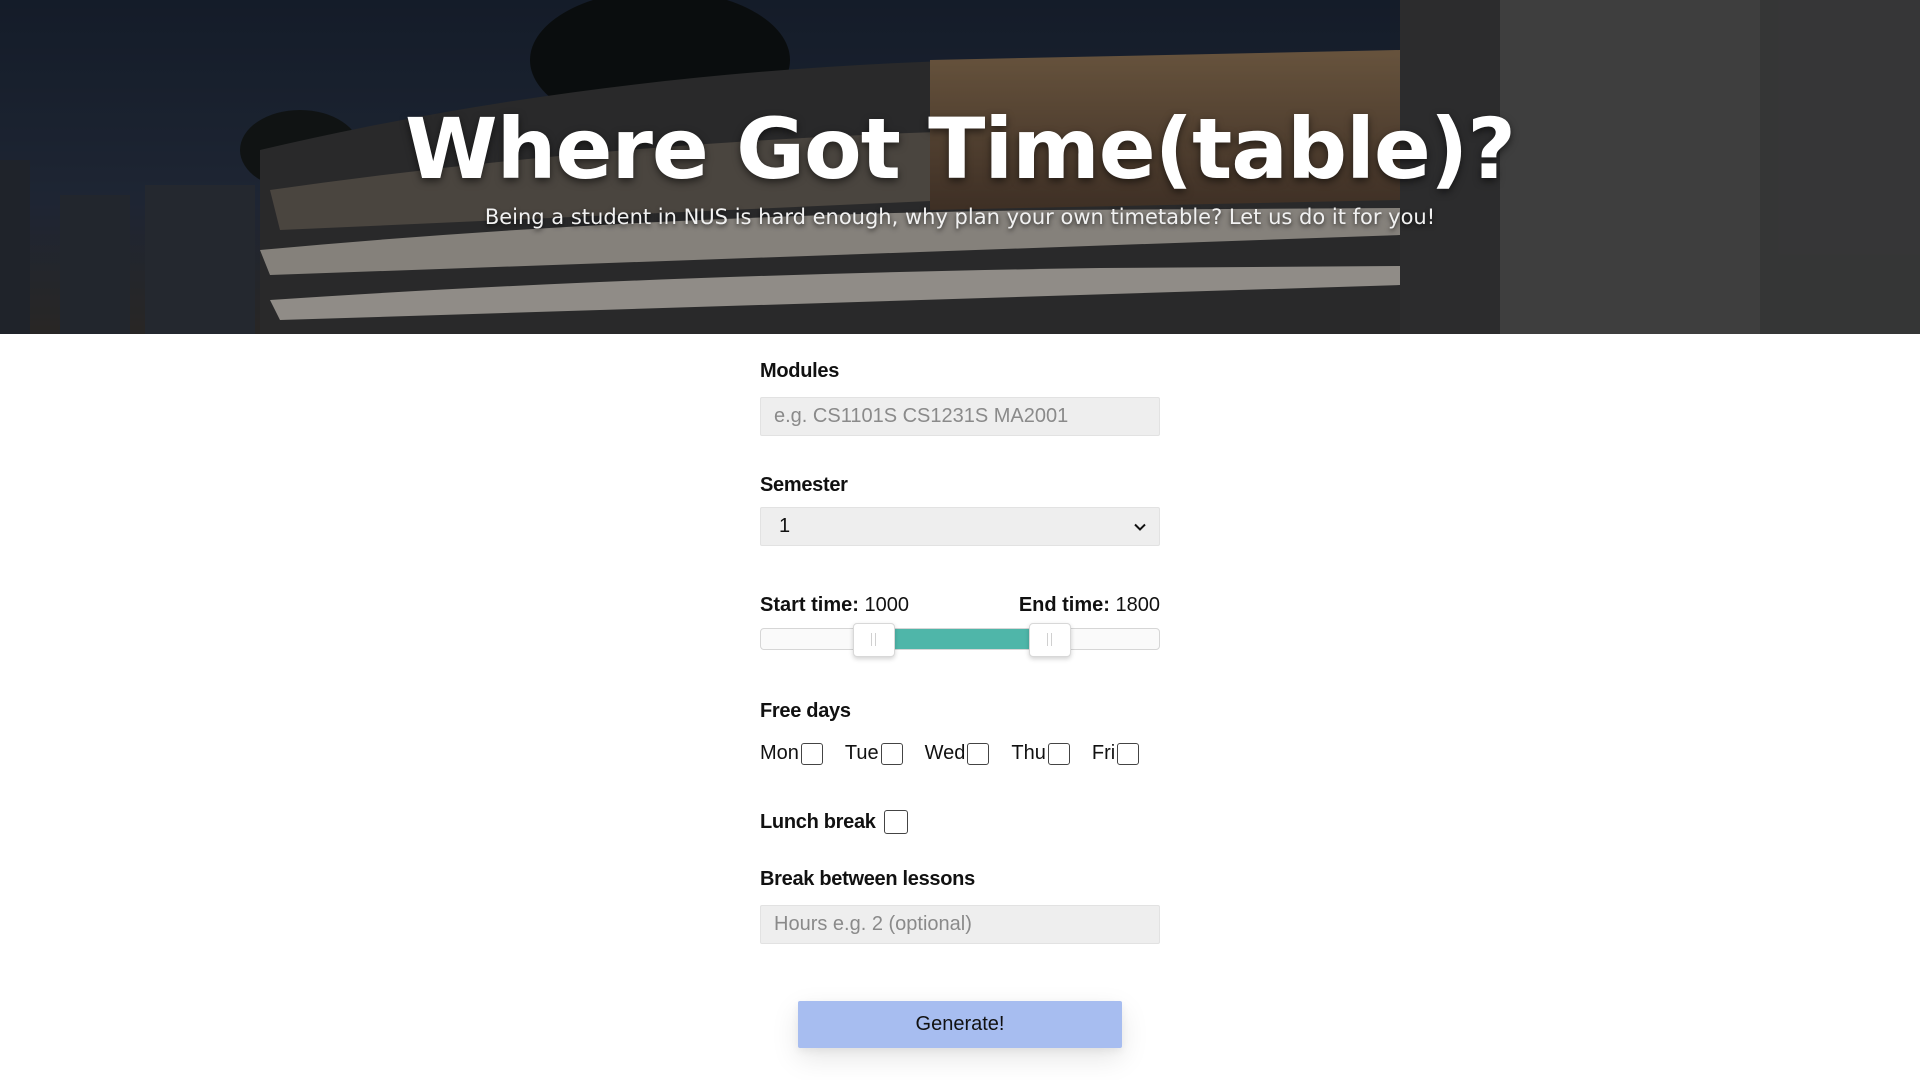 Image resolution: width=1920 pixels, height=1080 pixels. What do you see at coordinates (886, 605) in the screenshot?
I see `start-time-value: 1000` at bounding box center [886, 605].